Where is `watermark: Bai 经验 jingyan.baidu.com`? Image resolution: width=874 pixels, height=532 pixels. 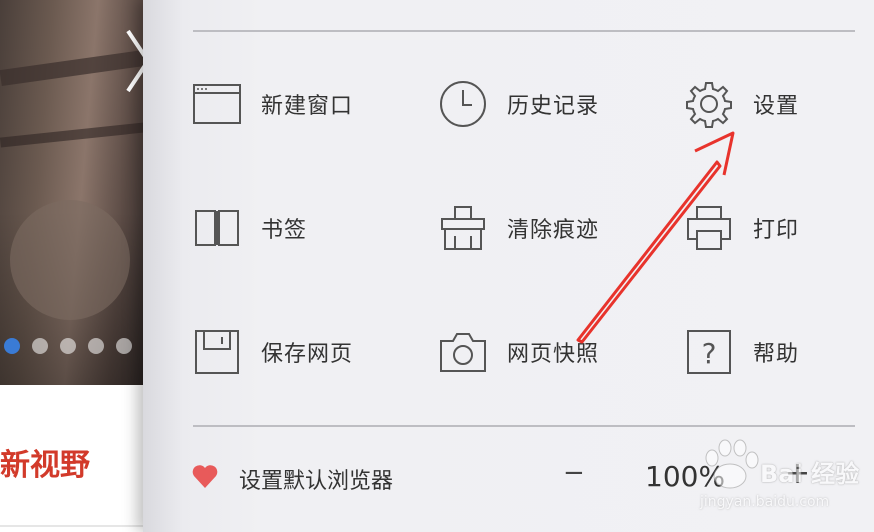
watermark: Bai 经验 jingyan.baidu.com is located at coordinates (770, 476).